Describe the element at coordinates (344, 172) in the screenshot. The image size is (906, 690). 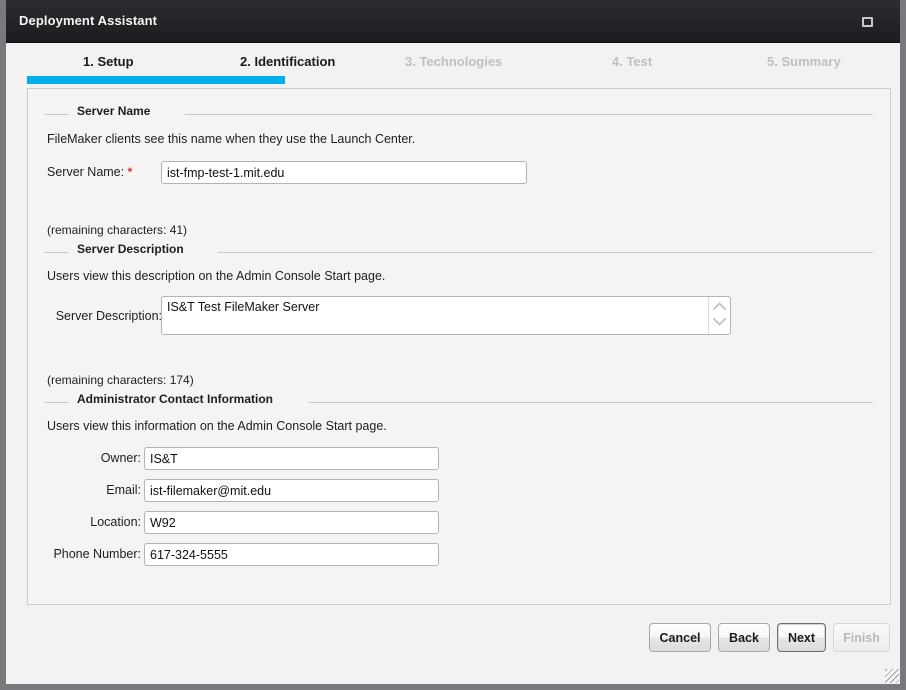
I see `server-name-input` at that location.